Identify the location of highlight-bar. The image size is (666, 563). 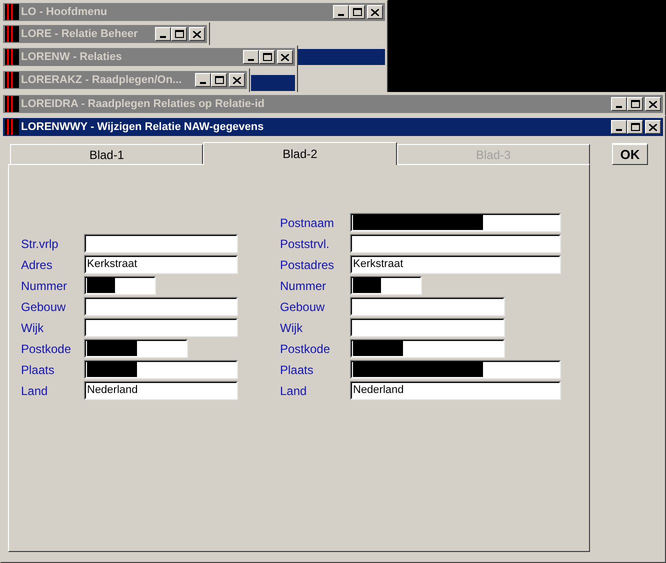
(273, 83).